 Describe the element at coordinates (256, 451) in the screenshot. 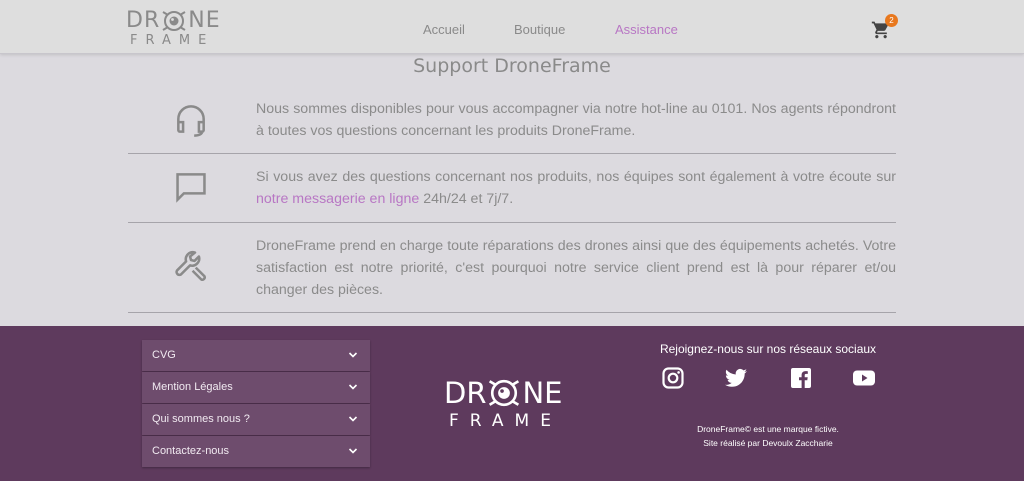

I see `accordion-contactez-nous: Contactez-nous` at that location.